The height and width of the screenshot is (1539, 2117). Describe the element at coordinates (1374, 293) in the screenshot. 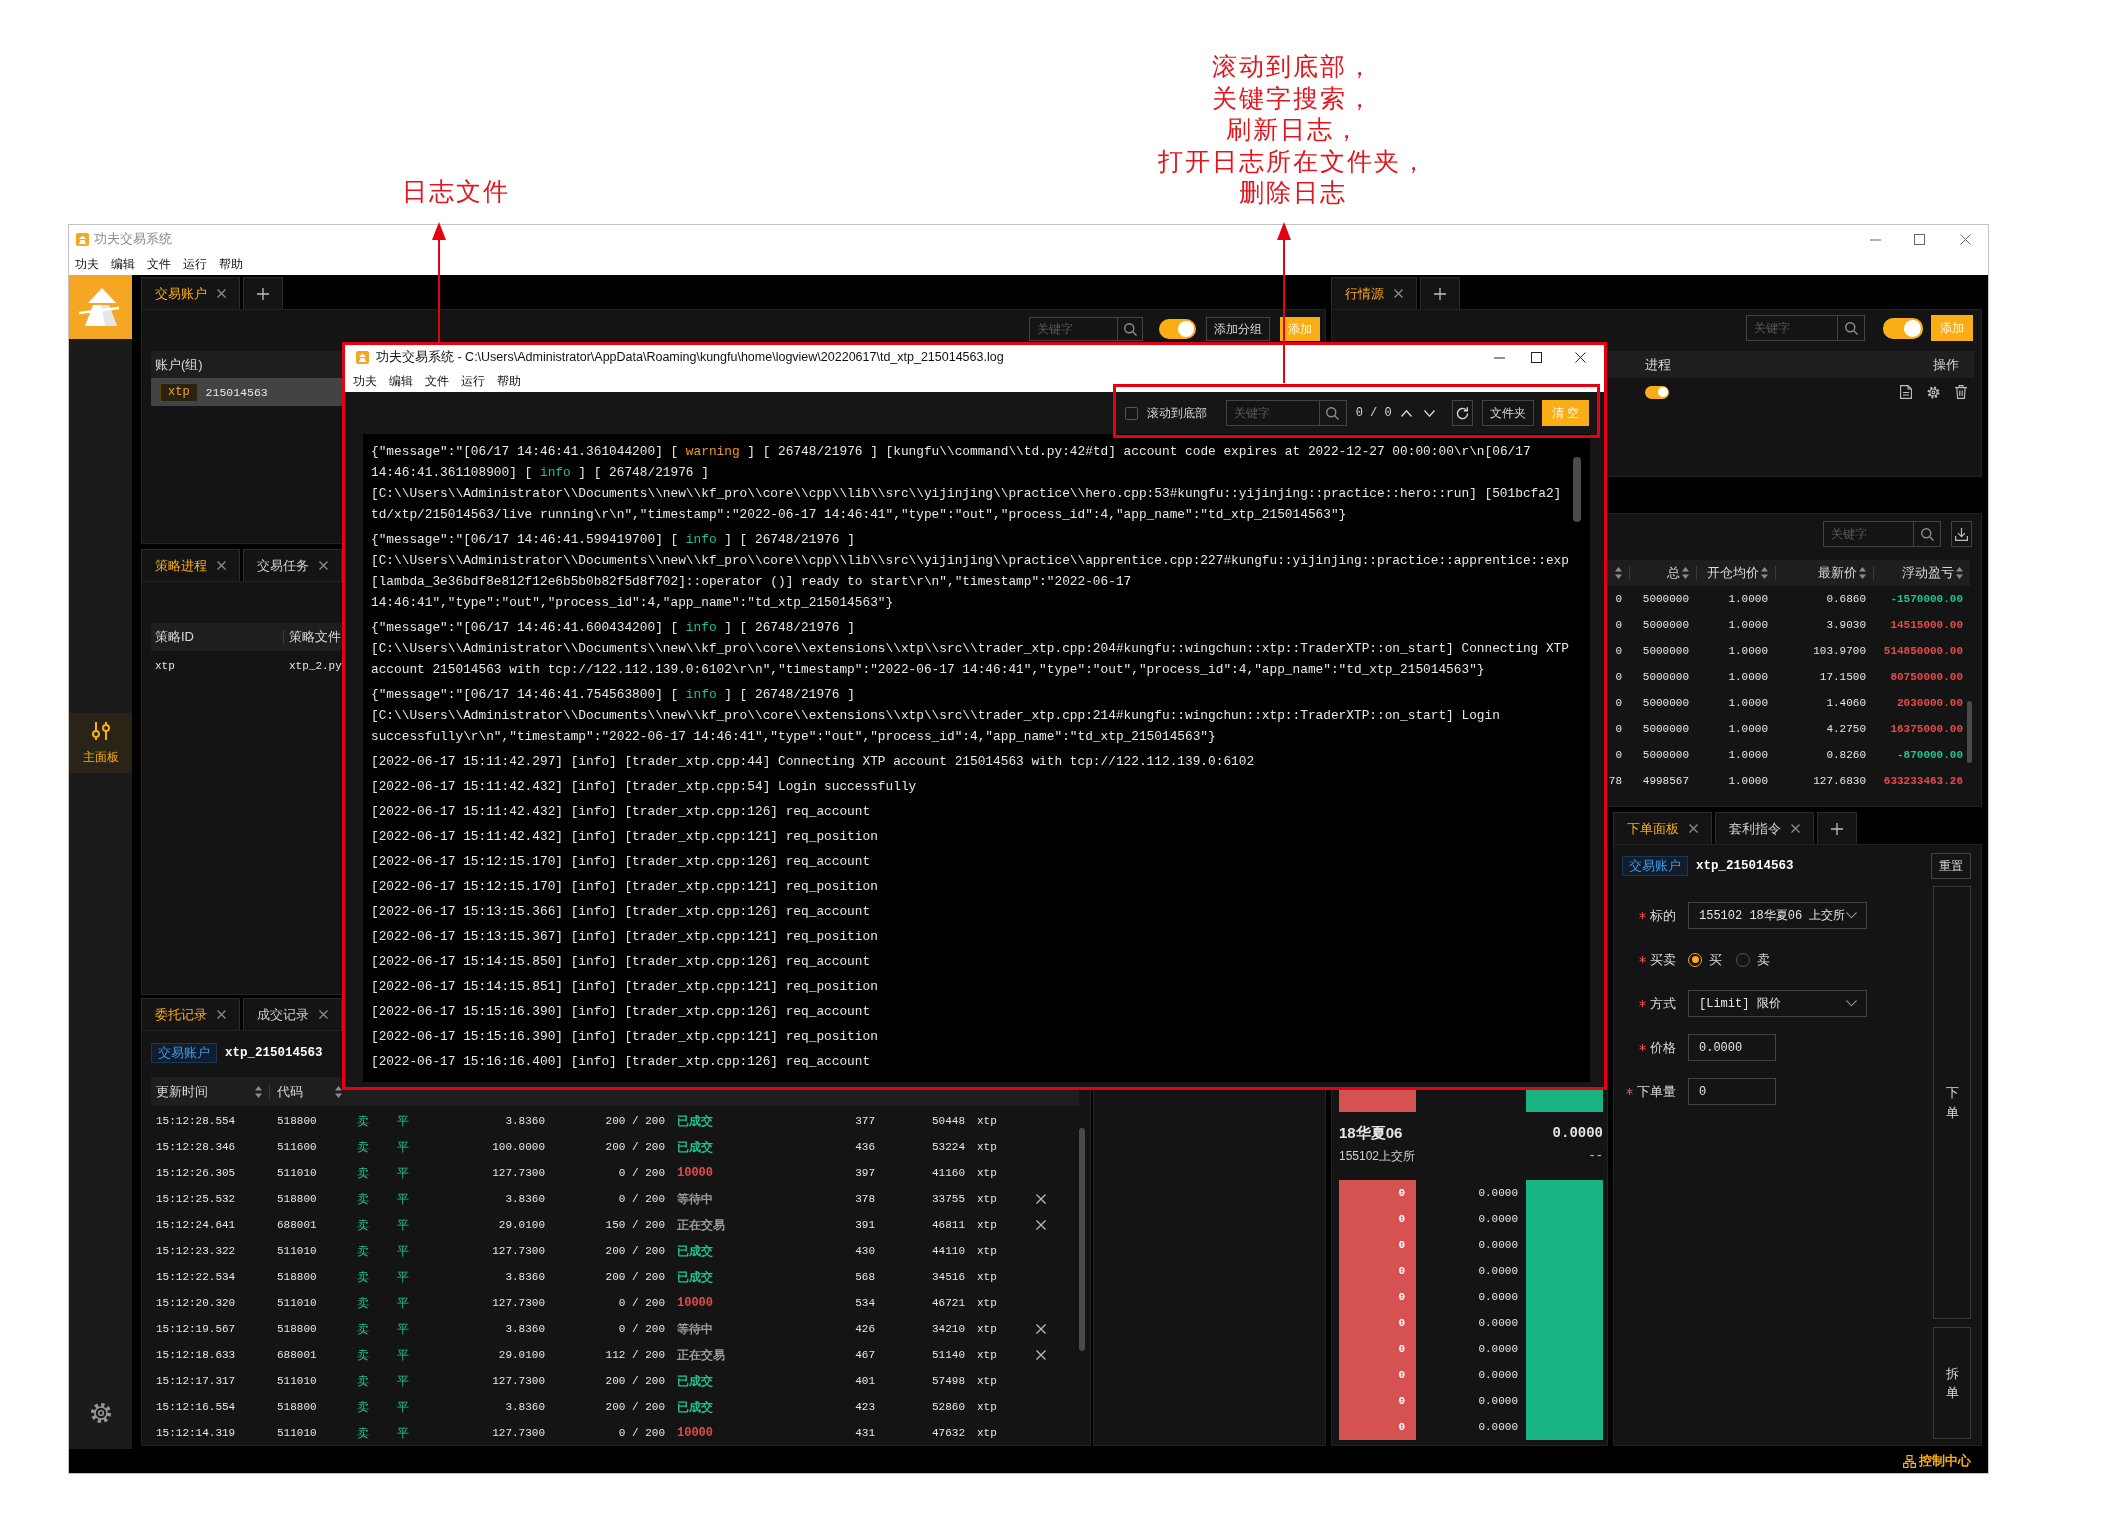

I see `tab: 行情源` at that location.